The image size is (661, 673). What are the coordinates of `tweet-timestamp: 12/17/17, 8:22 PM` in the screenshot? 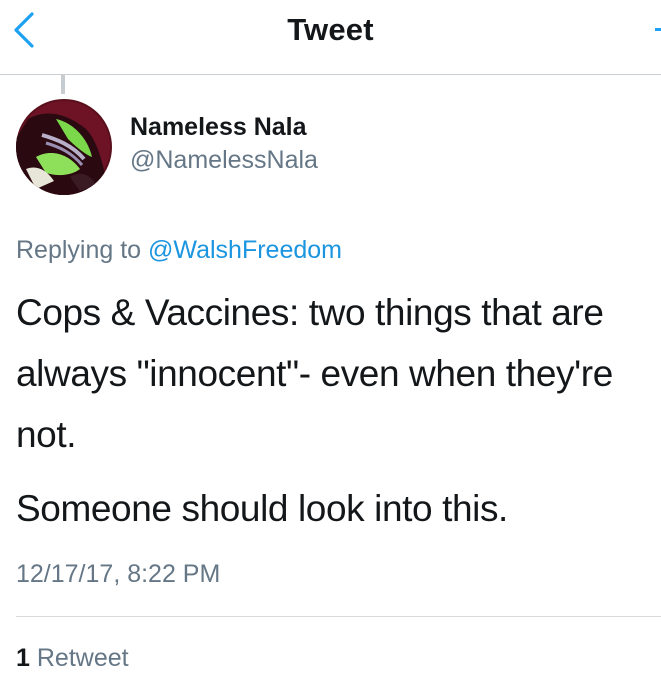 It's located at (118, 574).